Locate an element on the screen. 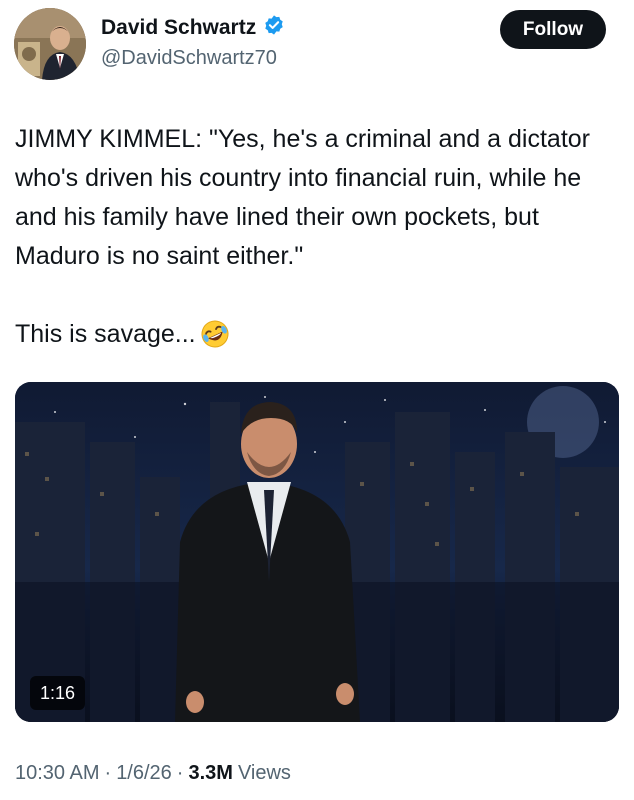 This screenshot has width=634, height=800. tweet-time: 10:30 AM is located at coordinates (57, 773).